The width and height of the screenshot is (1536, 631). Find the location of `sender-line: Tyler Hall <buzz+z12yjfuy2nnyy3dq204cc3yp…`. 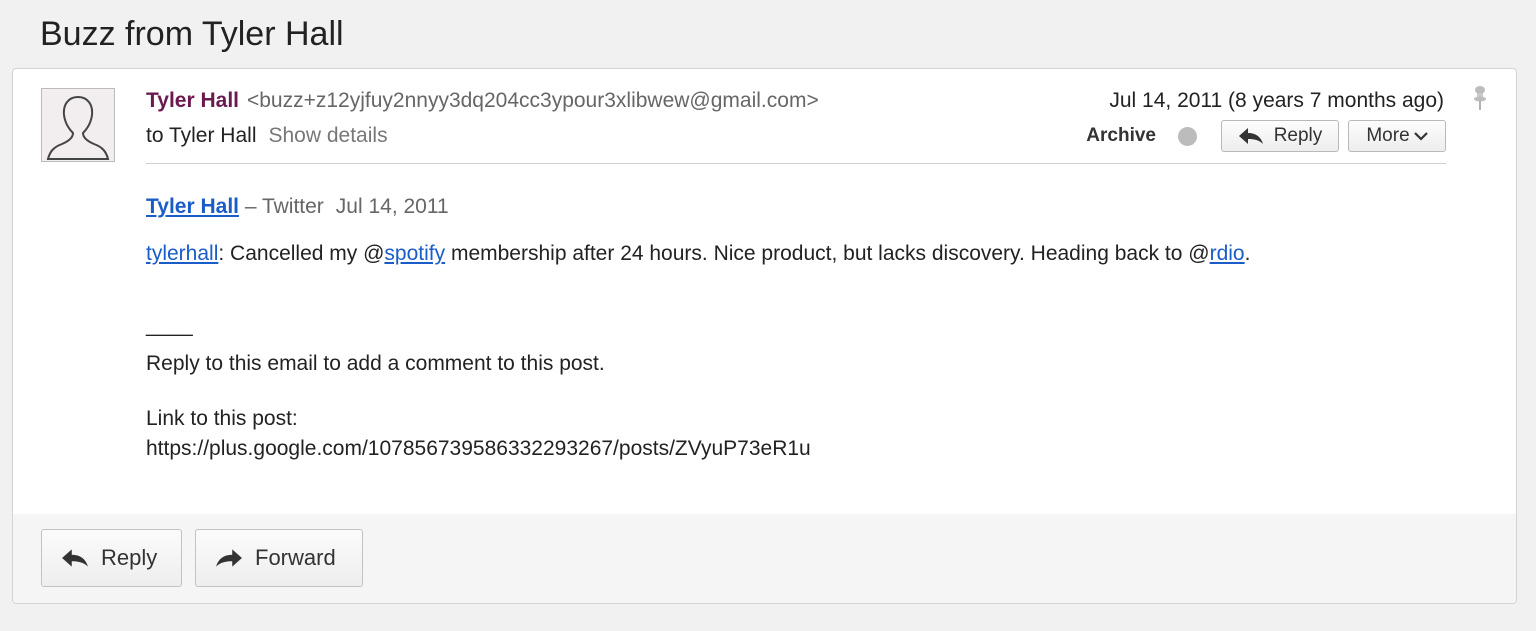

sender-line: Tyler Hall <buzz+z12yjfuy2nnyy3dq204cc3yp… is located at coordinates (482, 101).